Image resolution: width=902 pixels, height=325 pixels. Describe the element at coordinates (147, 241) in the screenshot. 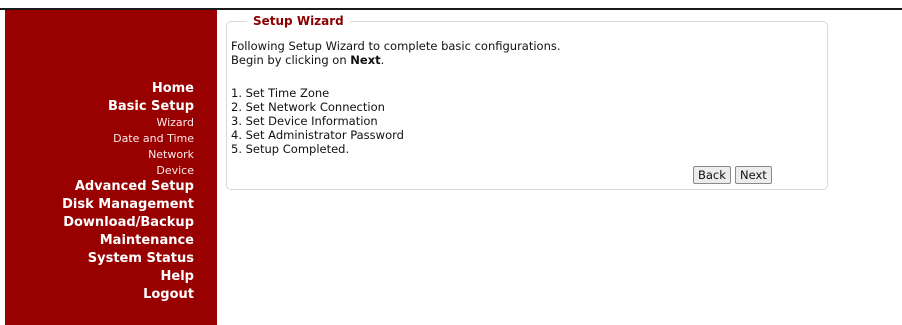

I see `nav-maintenance: Maintenance` at that location.